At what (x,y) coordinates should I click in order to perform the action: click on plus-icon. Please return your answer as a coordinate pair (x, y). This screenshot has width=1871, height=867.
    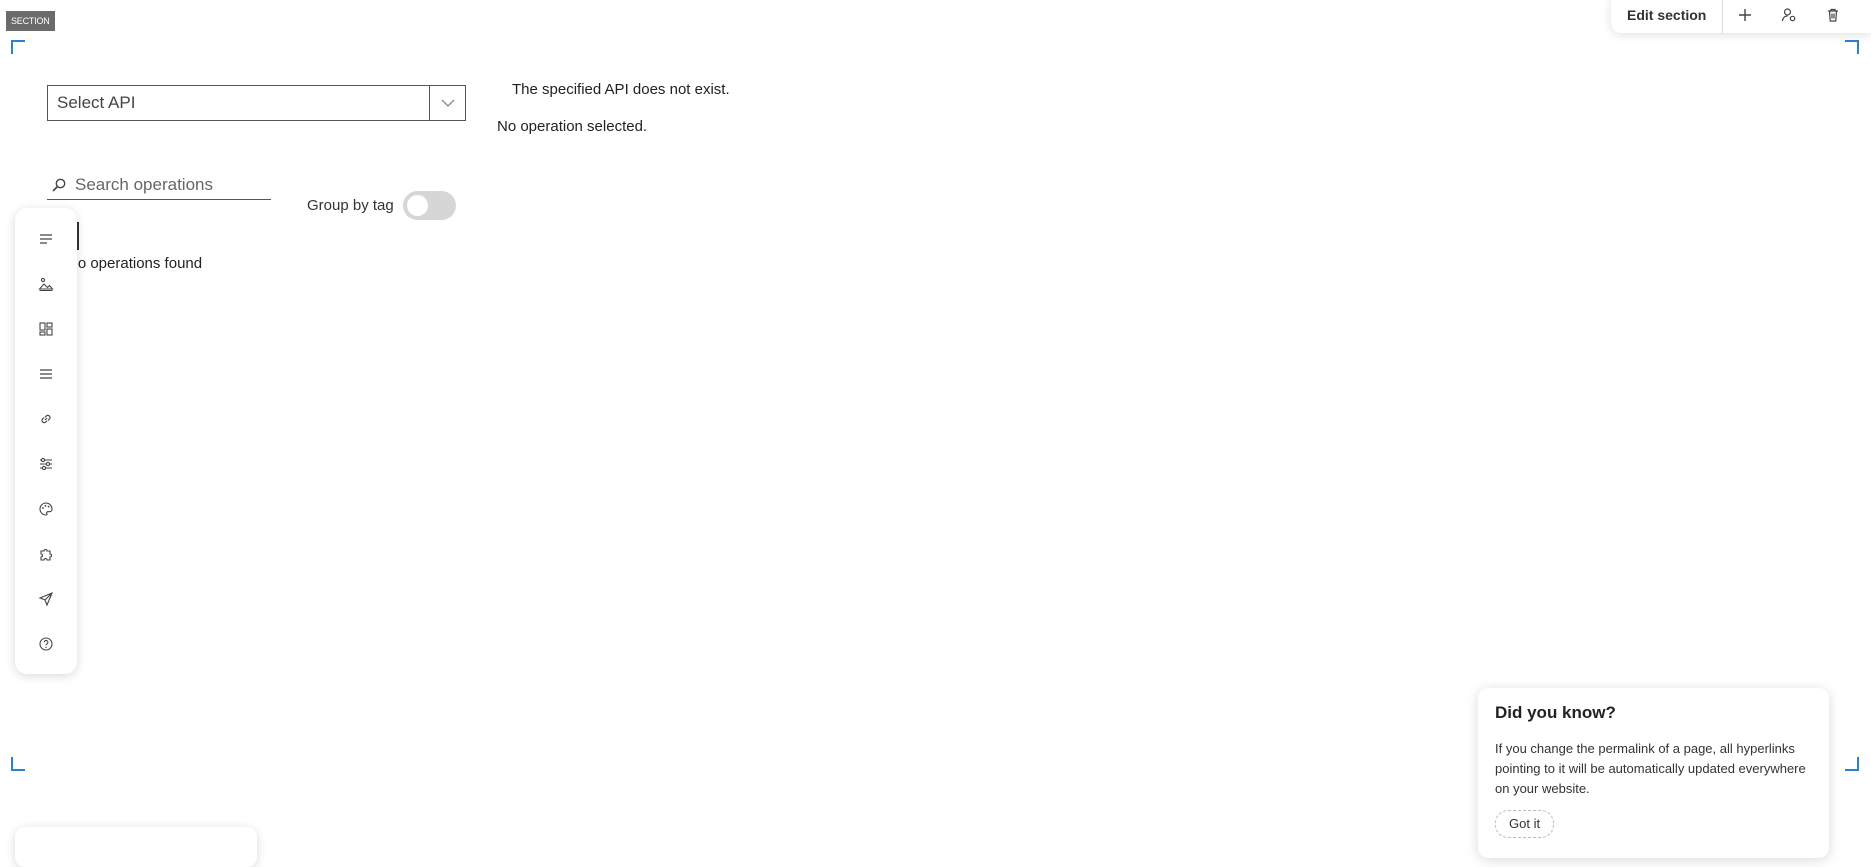
    Looking at the image, I should click on (1745, 14).